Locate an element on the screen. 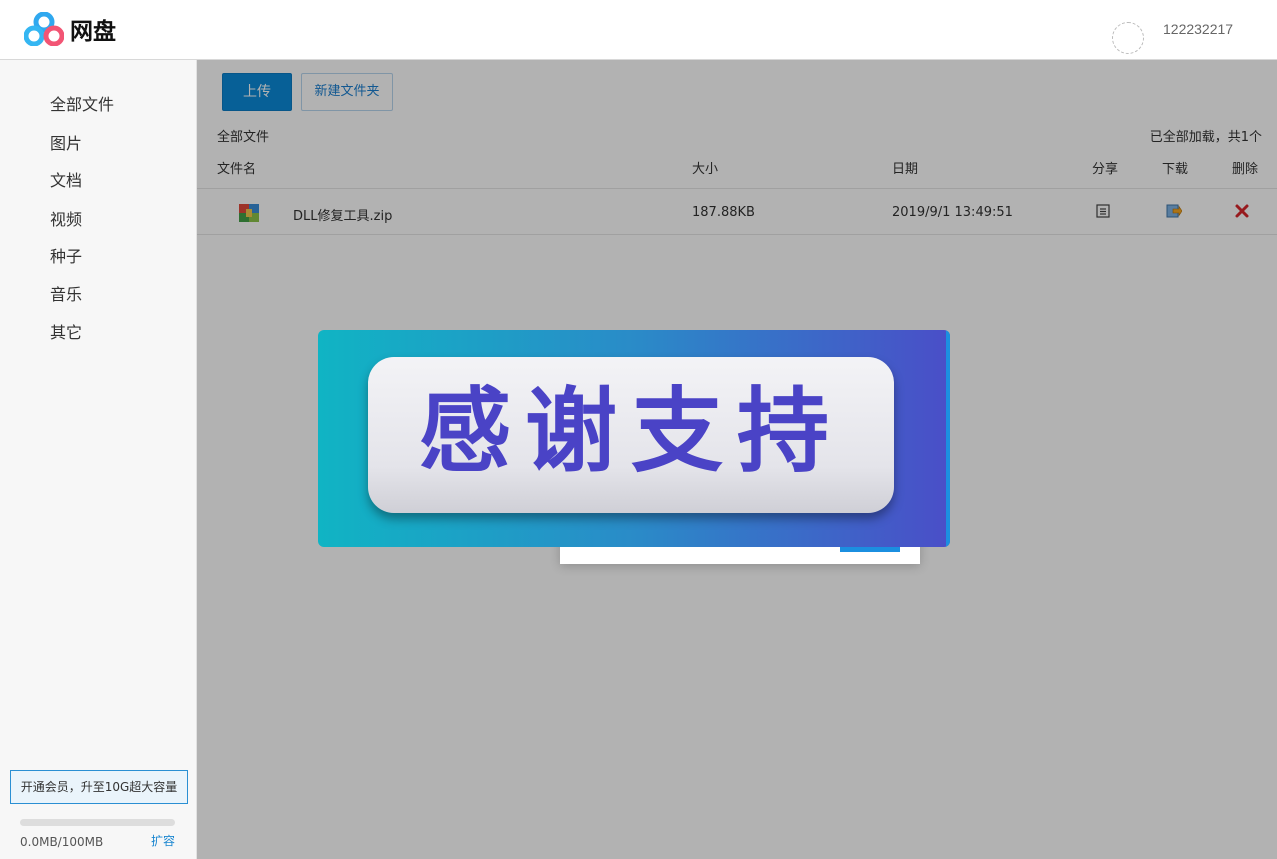 This screenshot has width=1277, height=859. sidebar-item-torrents: 种子 is located at coordinates (66, 255).